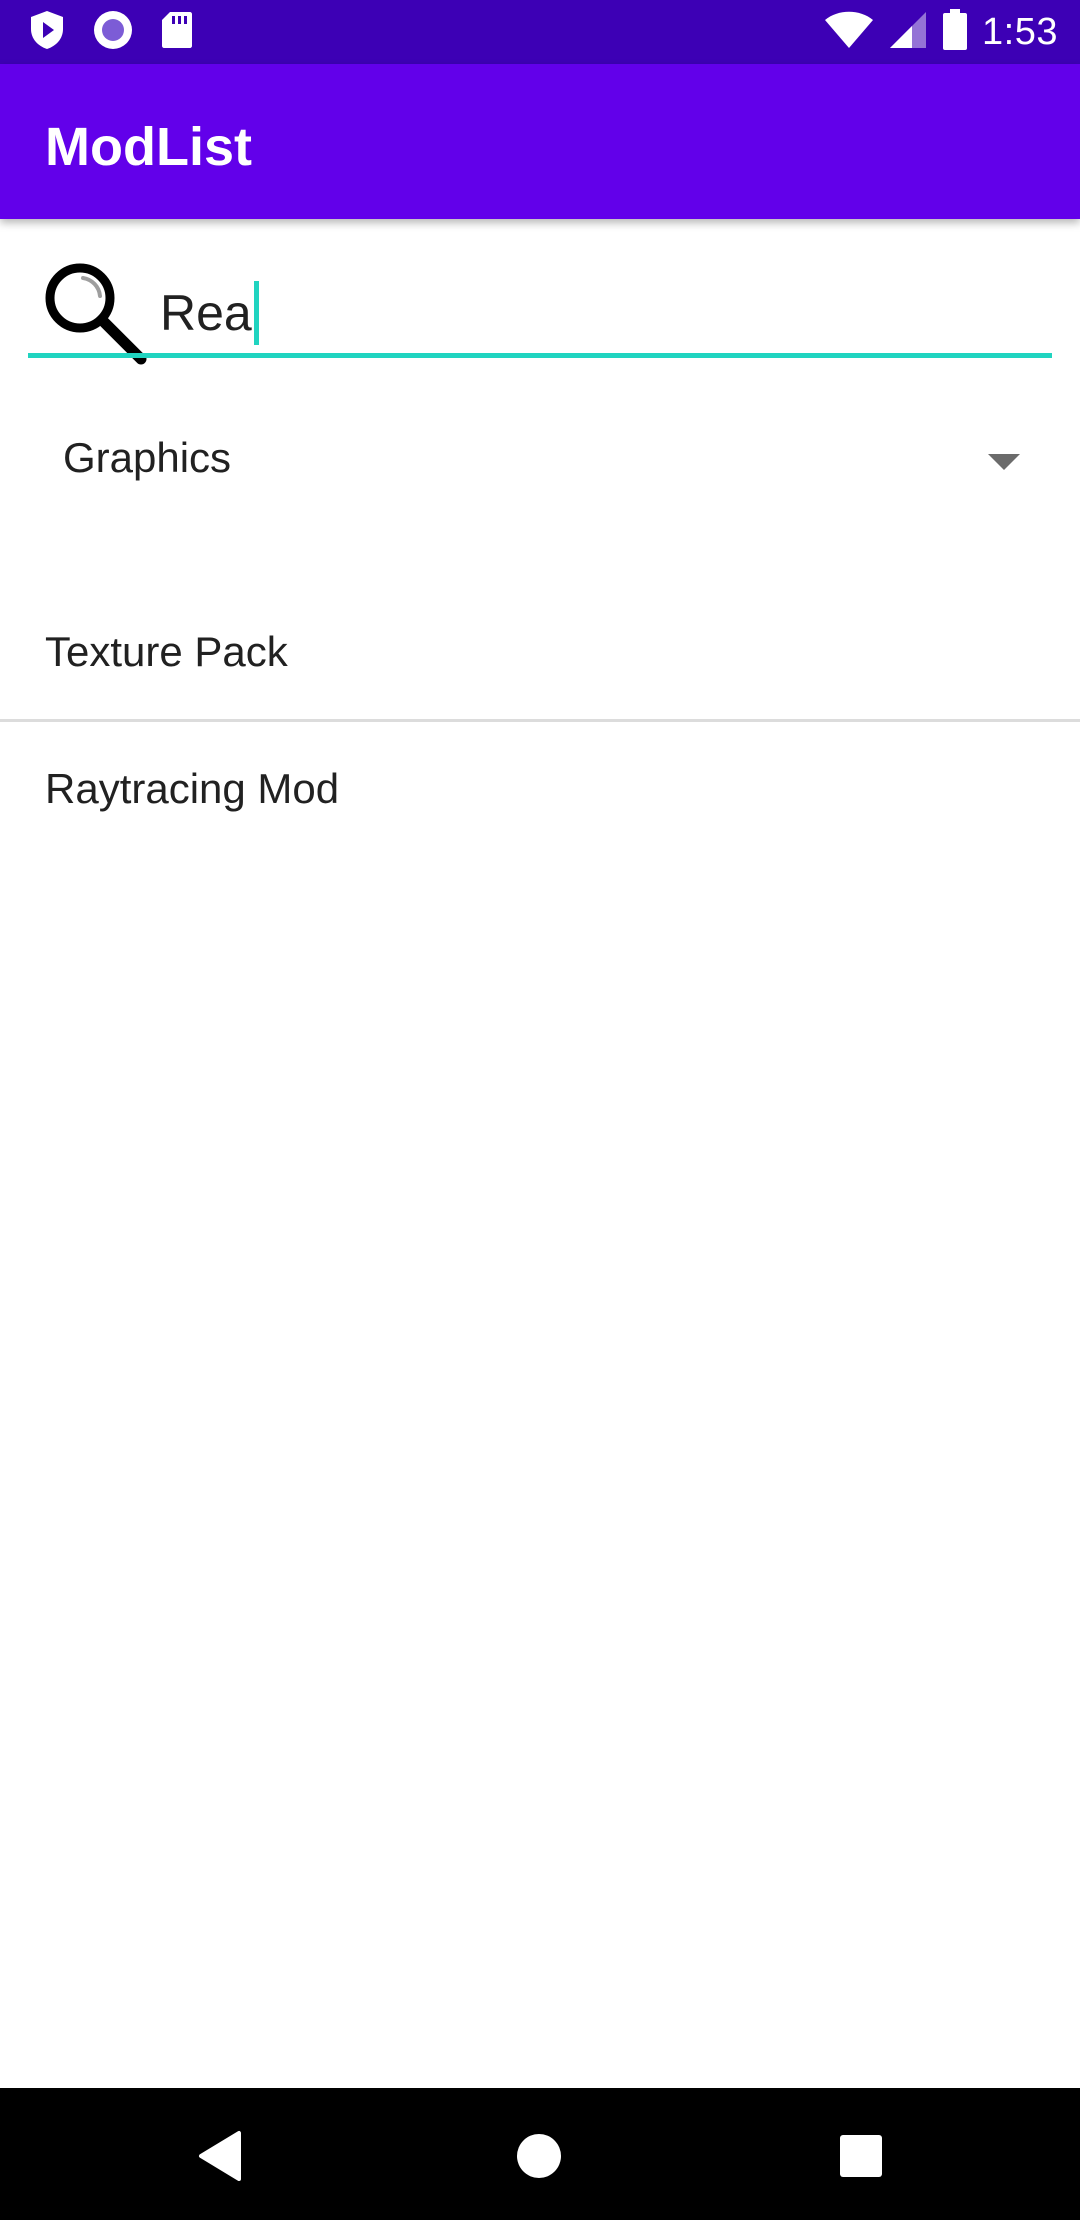 Image resolution: width=1080 pixels, height=2220 pixels. What do you see at coordinates (166, 651) in the screenshot?
I see `list-item-label: Texture Pack` at bounding box center [166, 651].